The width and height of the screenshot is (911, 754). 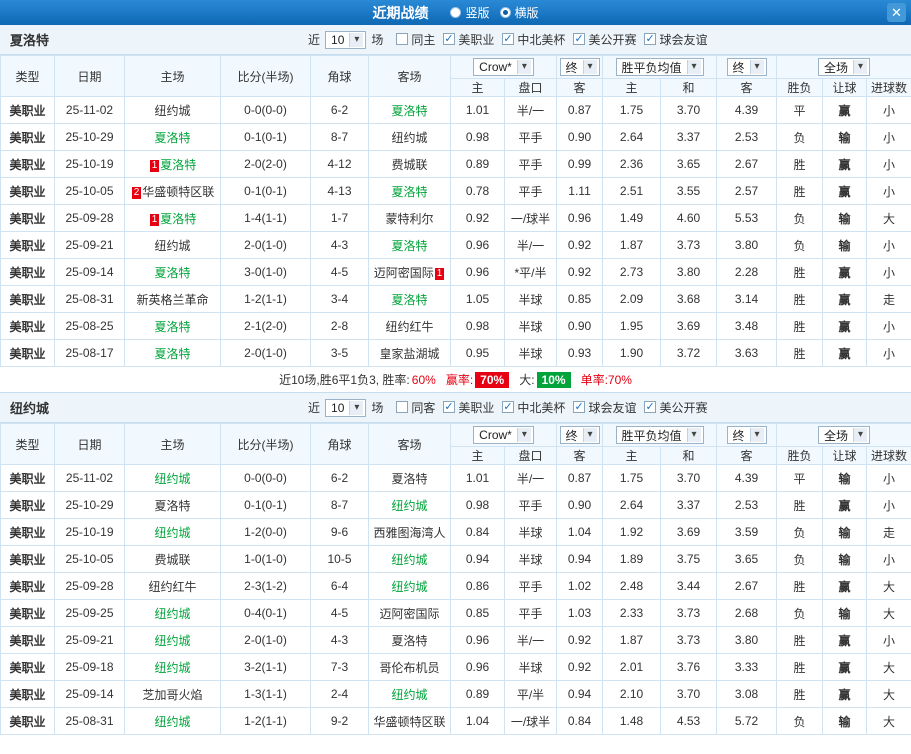 What do you see at coordinates (339, 272) in the screenshot?
I see `corners: 4-5` at bounding box center [339, 272].